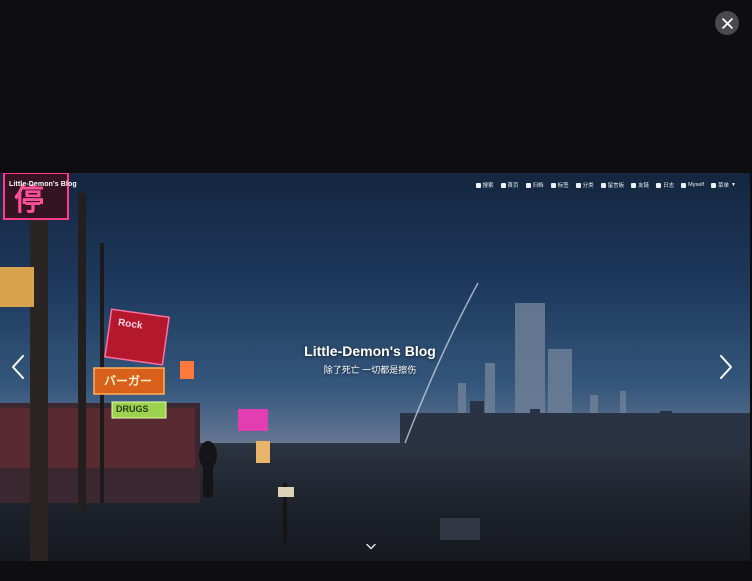  I want to click on nav-item-tags: 标签, so click(559, 185).